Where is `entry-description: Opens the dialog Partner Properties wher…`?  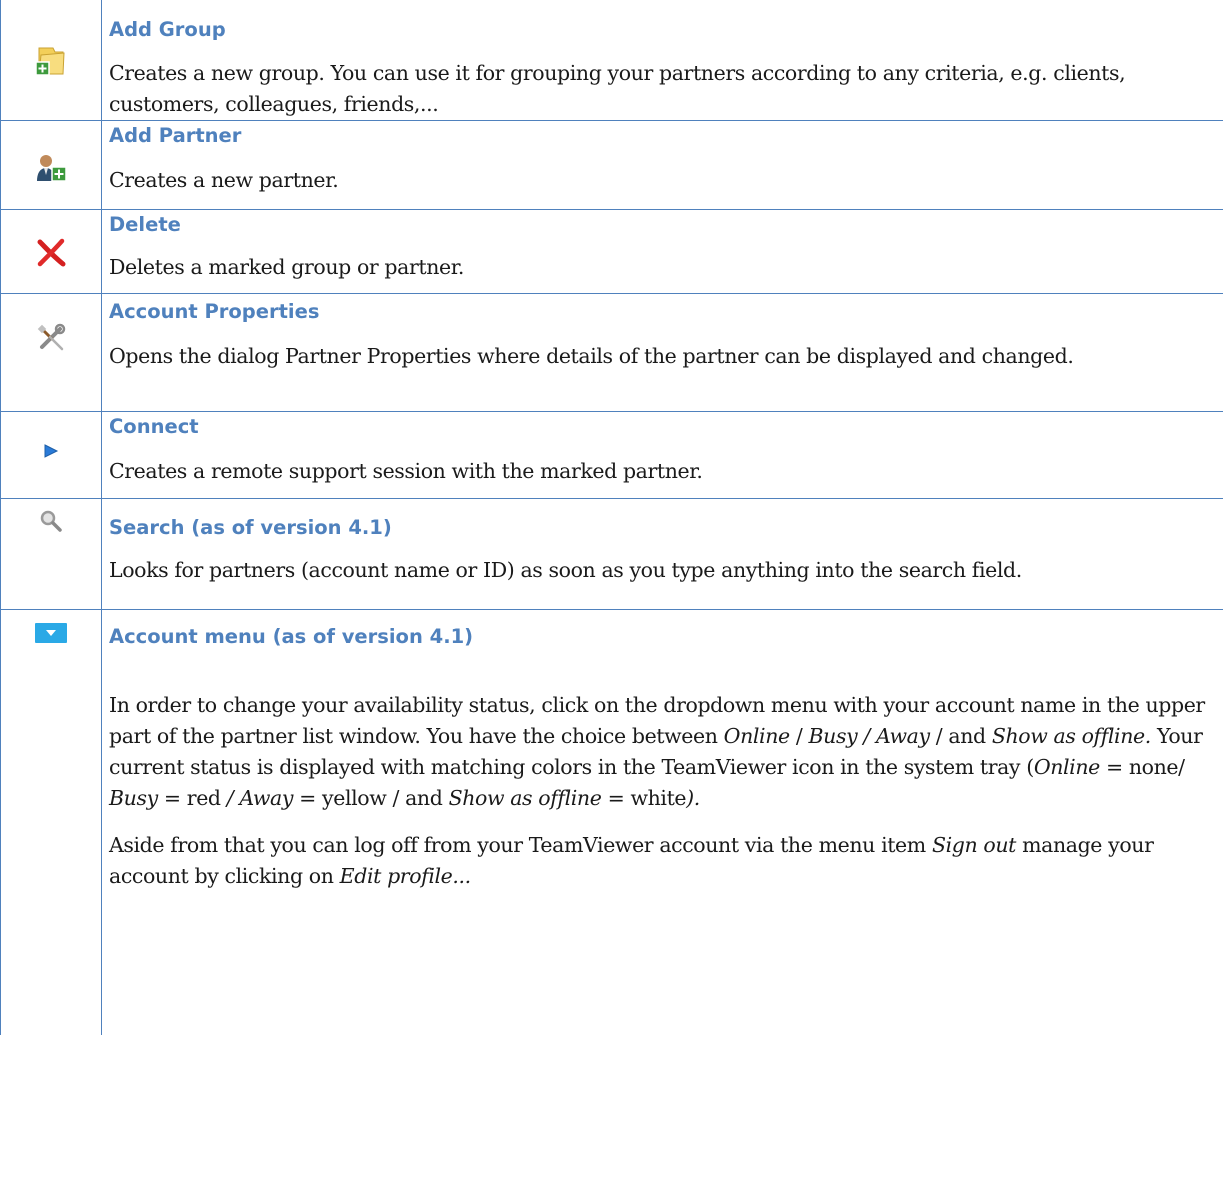 entry-description: Opens the dialog Partner Properties wher… is located at coordinates (591, 356).